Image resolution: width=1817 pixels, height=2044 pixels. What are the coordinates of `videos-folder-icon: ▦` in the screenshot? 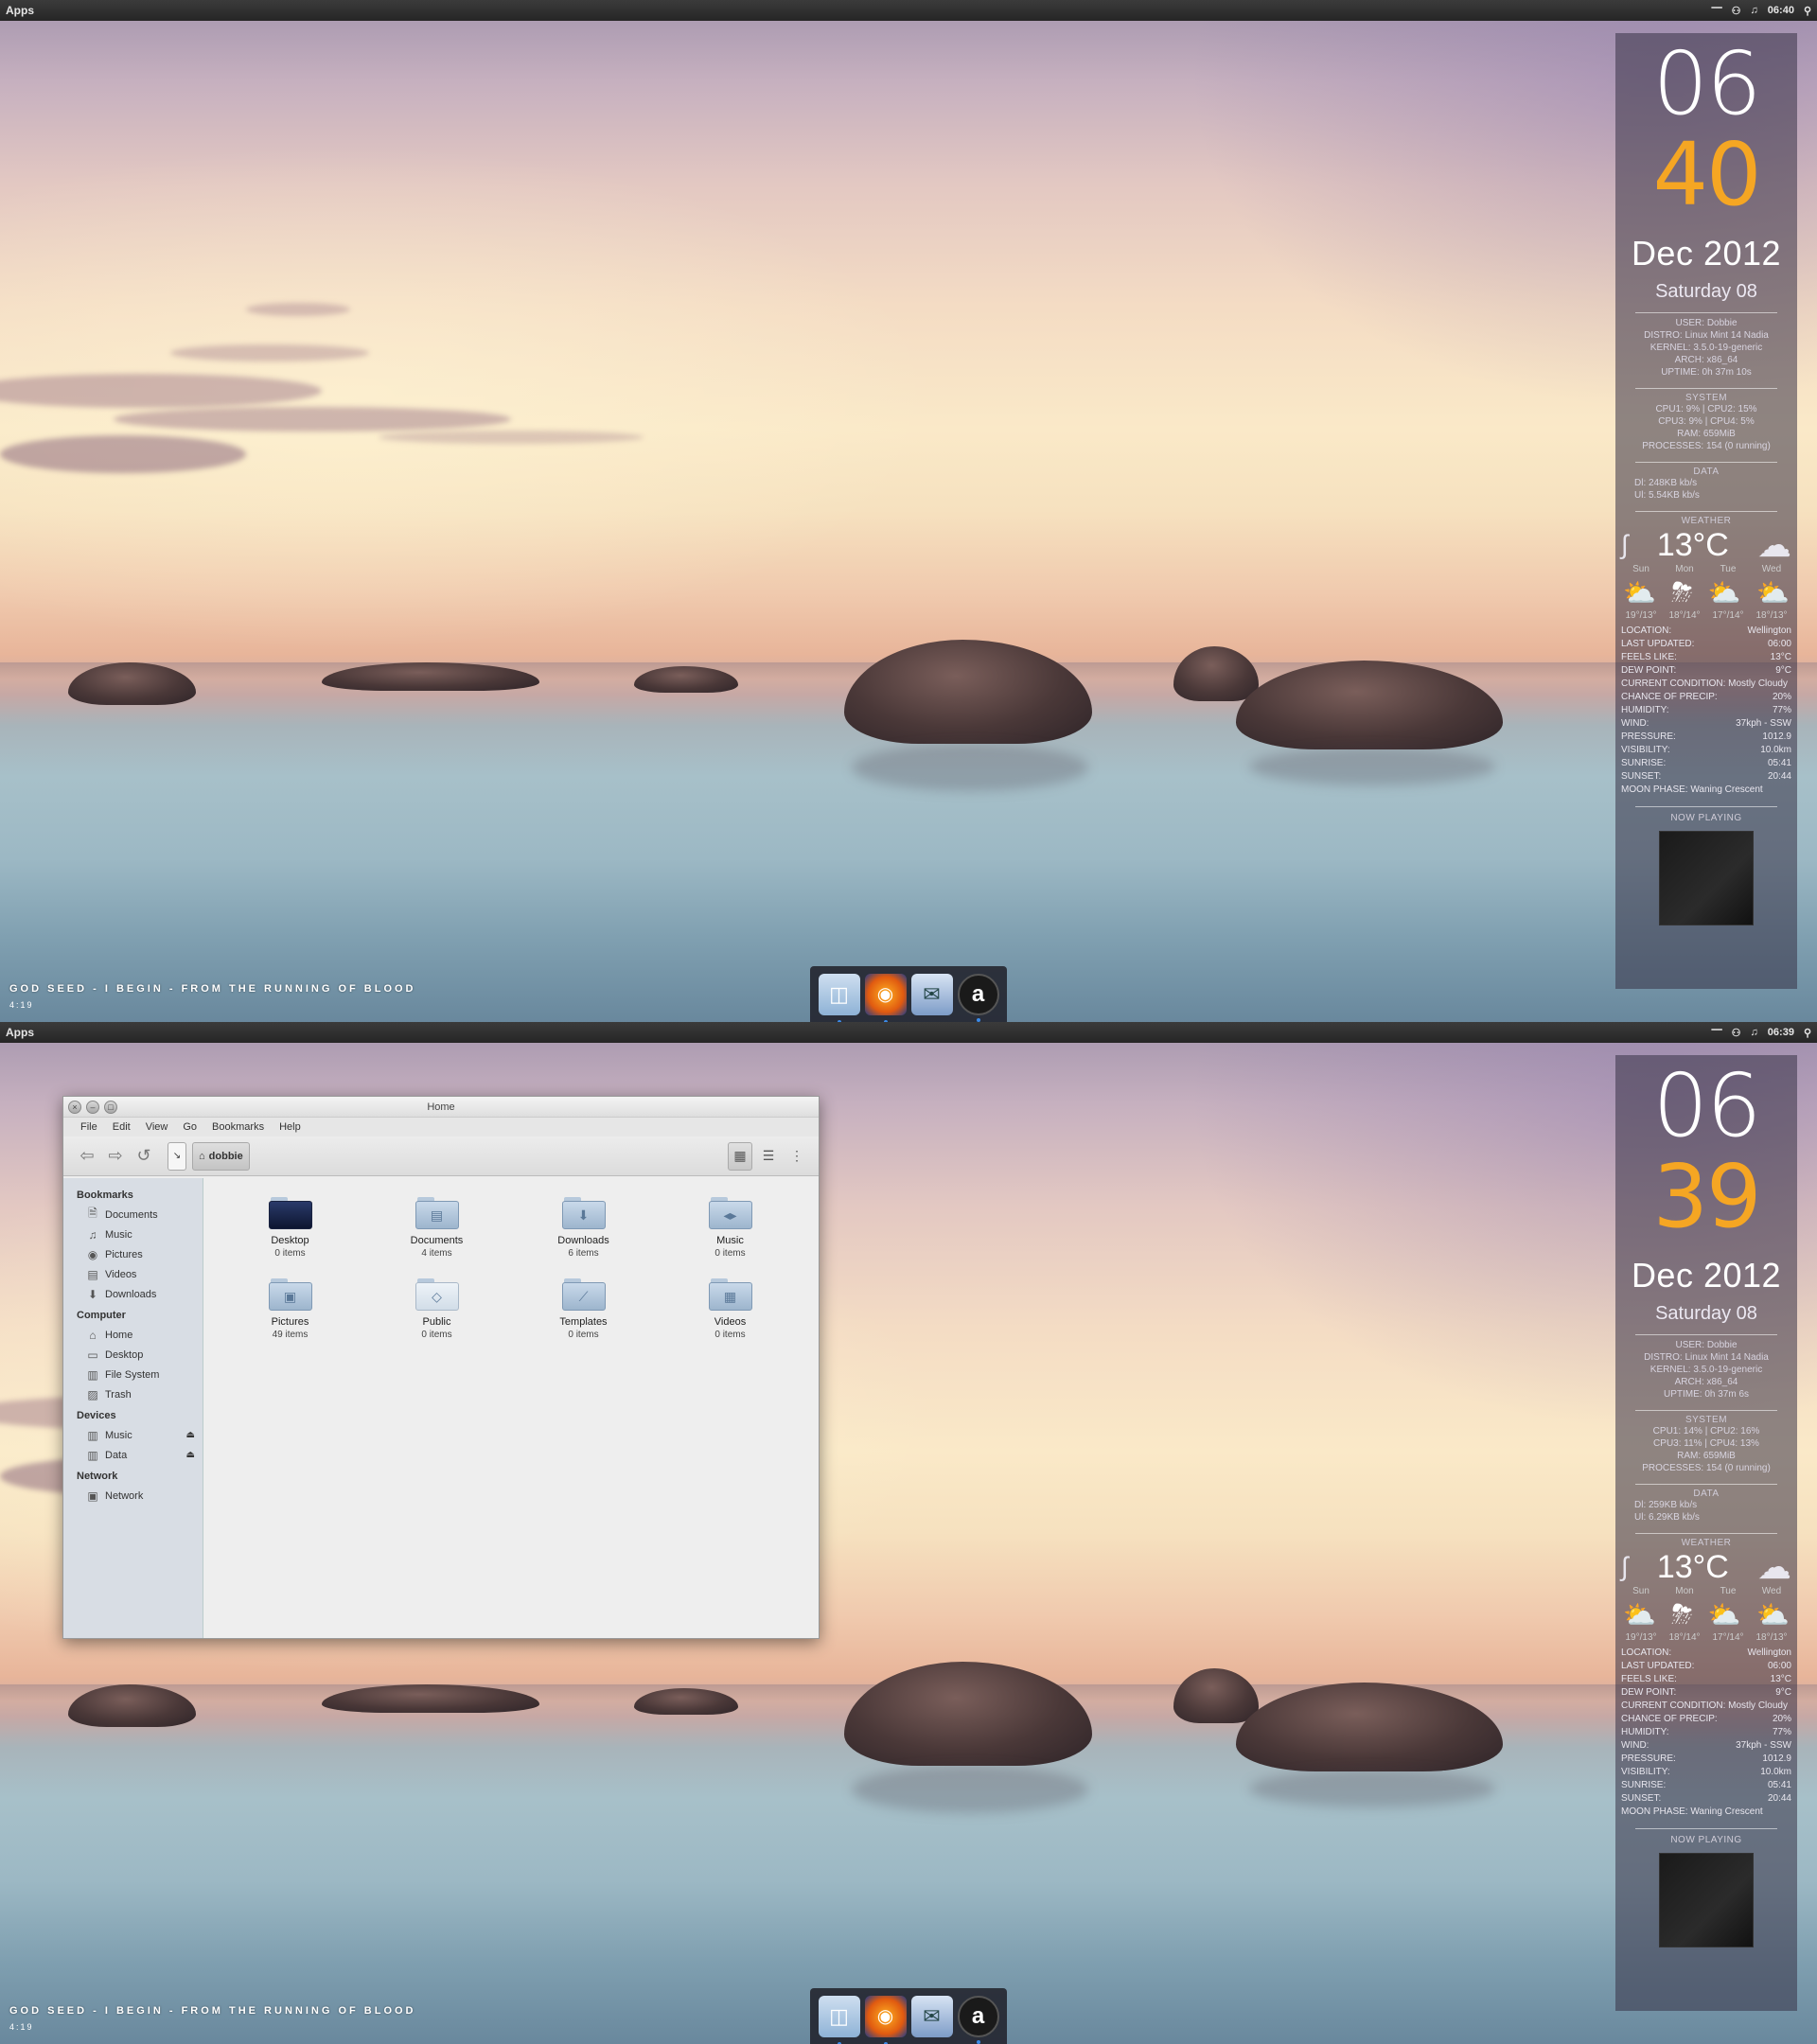 It's located at (730, 1294).